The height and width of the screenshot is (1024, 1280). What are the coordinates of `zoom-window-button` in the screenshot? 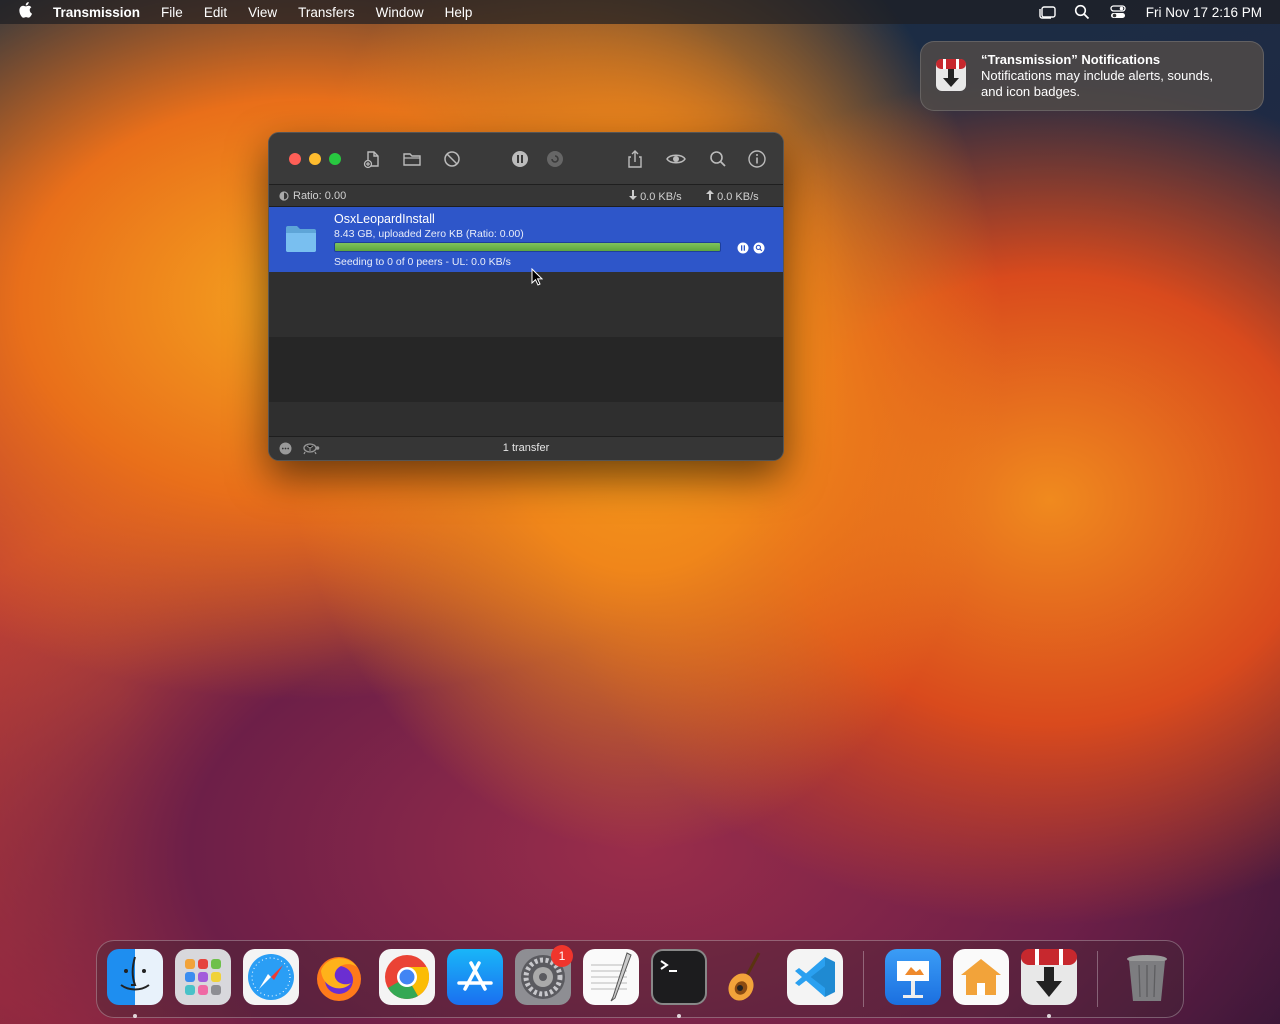 It's located at (335, 159).